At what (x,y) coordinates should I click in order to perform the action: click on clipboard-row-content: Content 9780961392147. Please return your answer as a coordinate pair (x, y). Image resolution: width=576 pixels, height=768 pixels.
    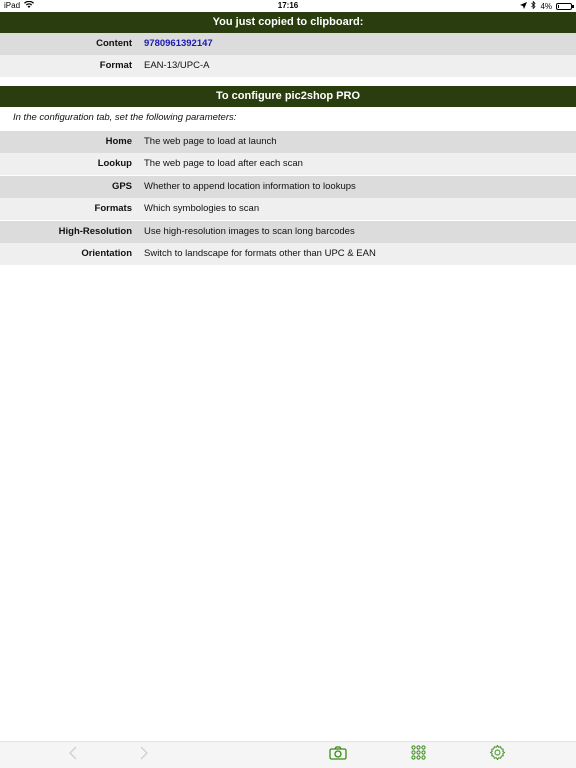
    Looking at the image, I should click on (288, 44).